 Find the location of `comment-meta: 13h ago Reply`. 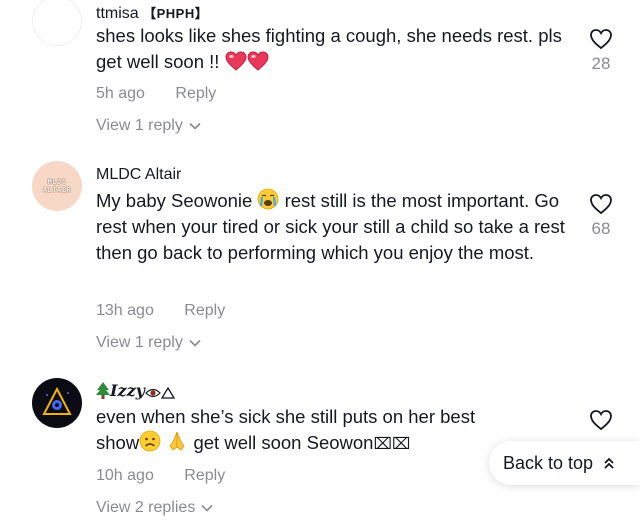

comment-meta: 13h ago Reply is located at coordinates (160, 311).